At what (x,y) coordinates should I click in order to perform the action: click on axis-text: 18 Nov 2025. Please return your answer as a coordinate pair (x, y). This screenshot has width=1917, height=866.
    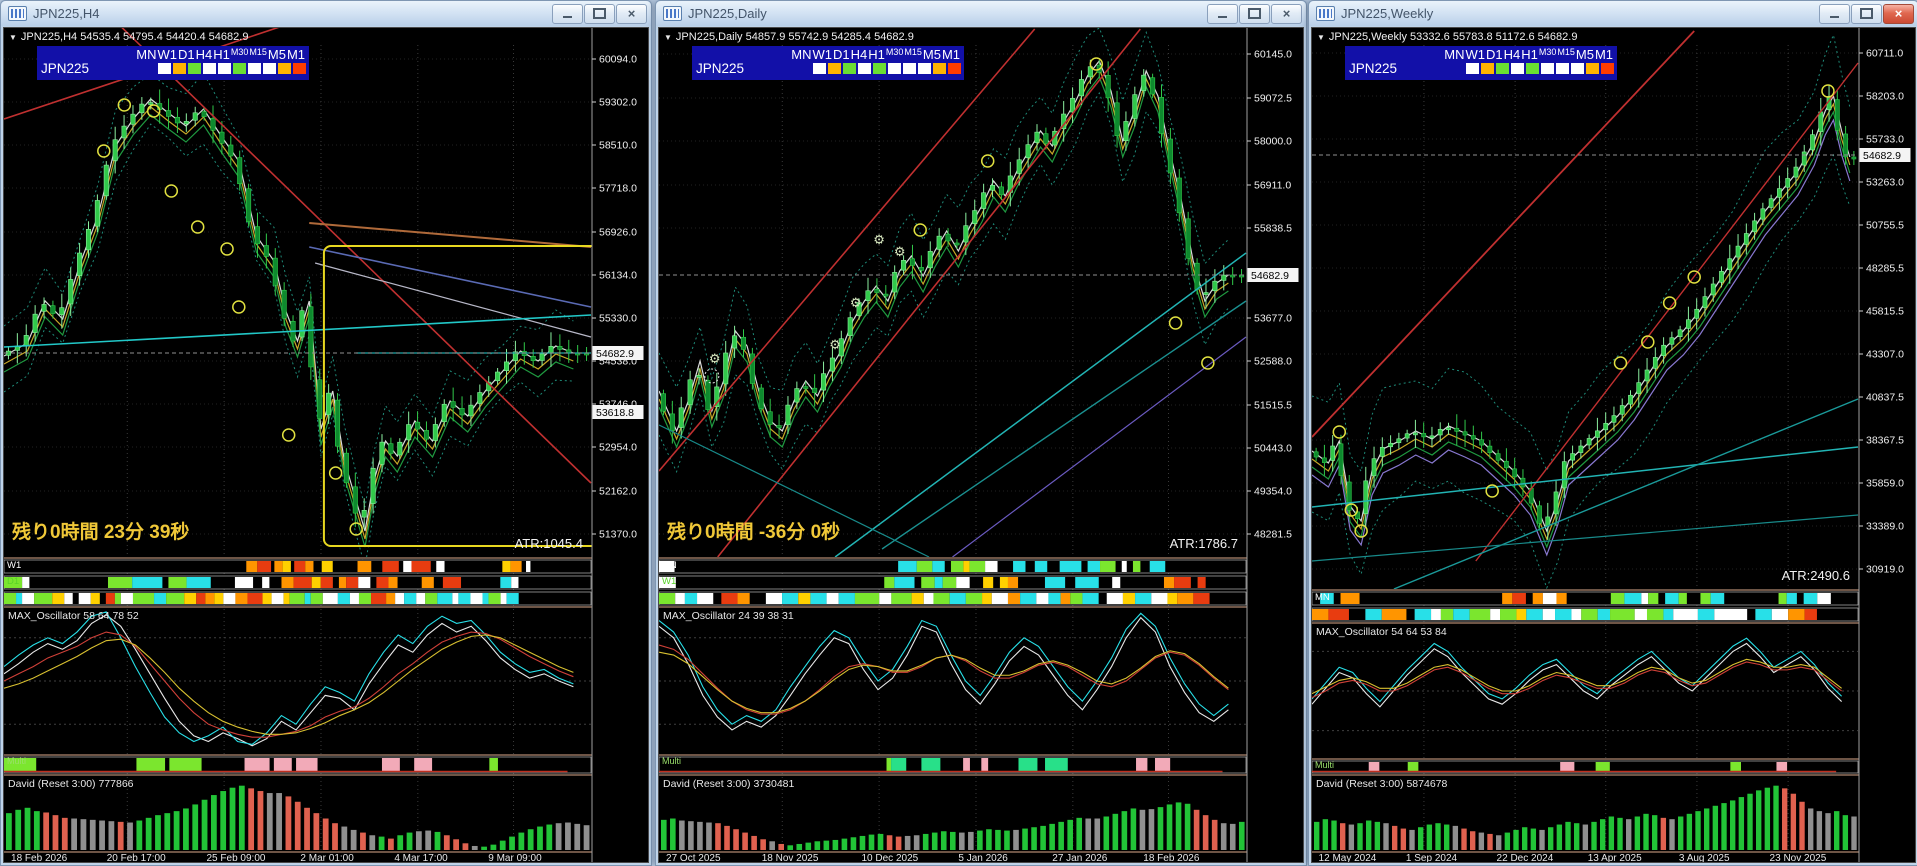
    Looking at the image, I should click on (790, 857).